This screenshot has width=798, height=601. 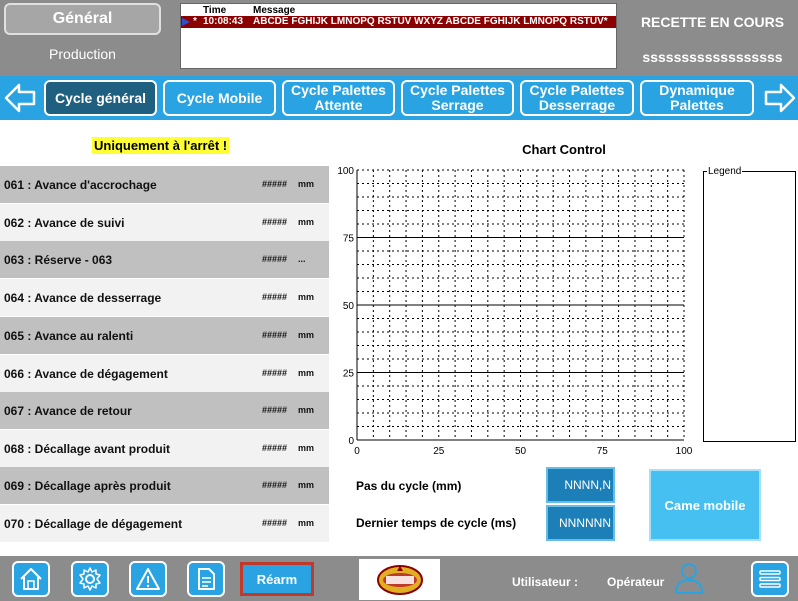 I want to click on param-row: 070 : Décallage de dégagement ##### mm, so click(x=164, y=523).